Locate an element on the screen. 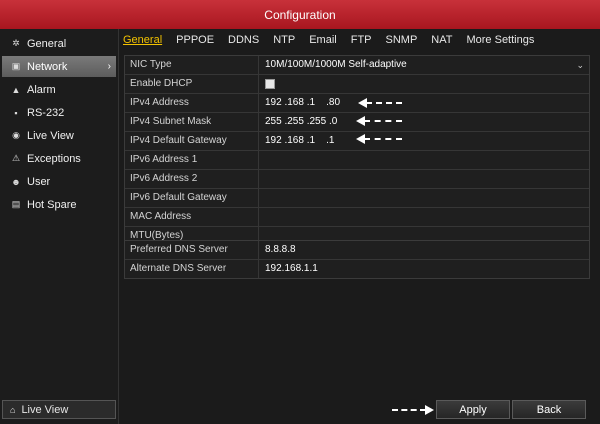  window-title: Configuration is located at coordinates (300, 14).